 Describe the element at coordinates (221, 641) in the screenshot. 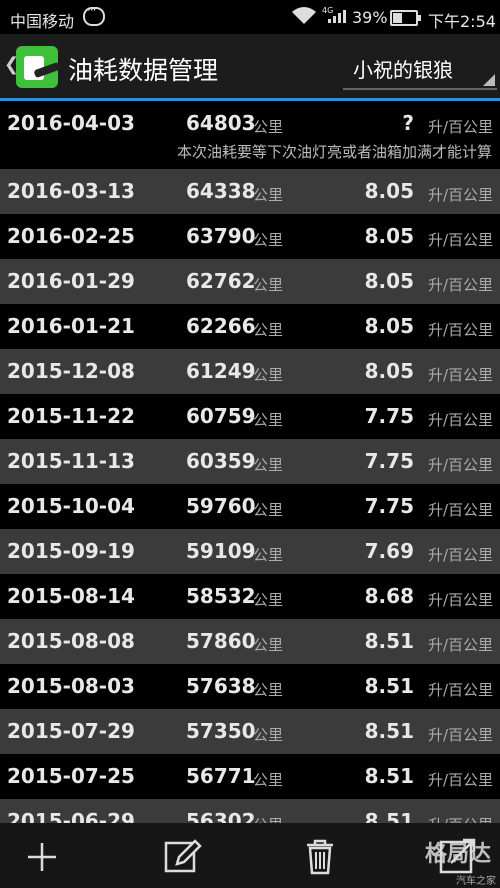

I see `record-odometer: 57860` at that location.